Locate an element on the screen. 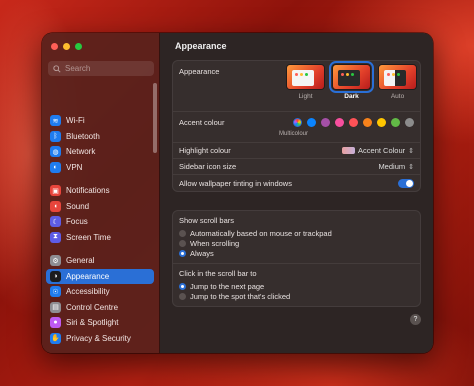 Image resolution: width=474 pixels, height=386 pixels. appearance-option-dark: Dark is located at coordinates (351, 80).